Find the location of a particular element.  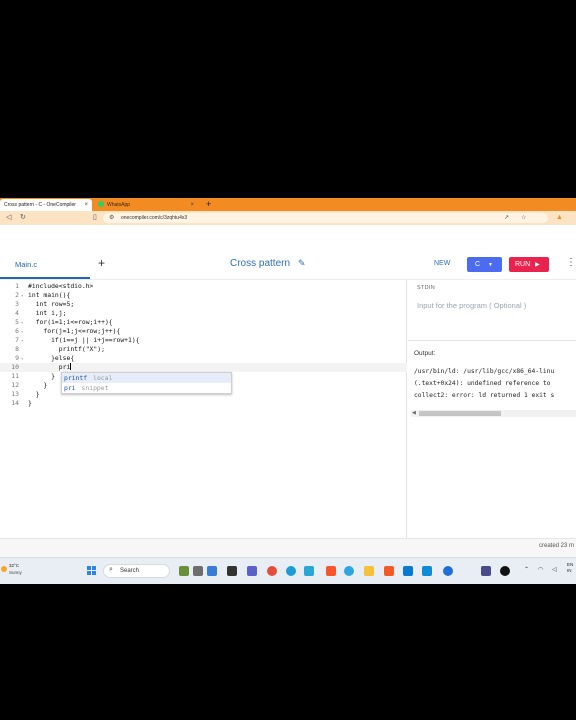

output-scrollbar: ◀ is located at coordinates (493, 413).